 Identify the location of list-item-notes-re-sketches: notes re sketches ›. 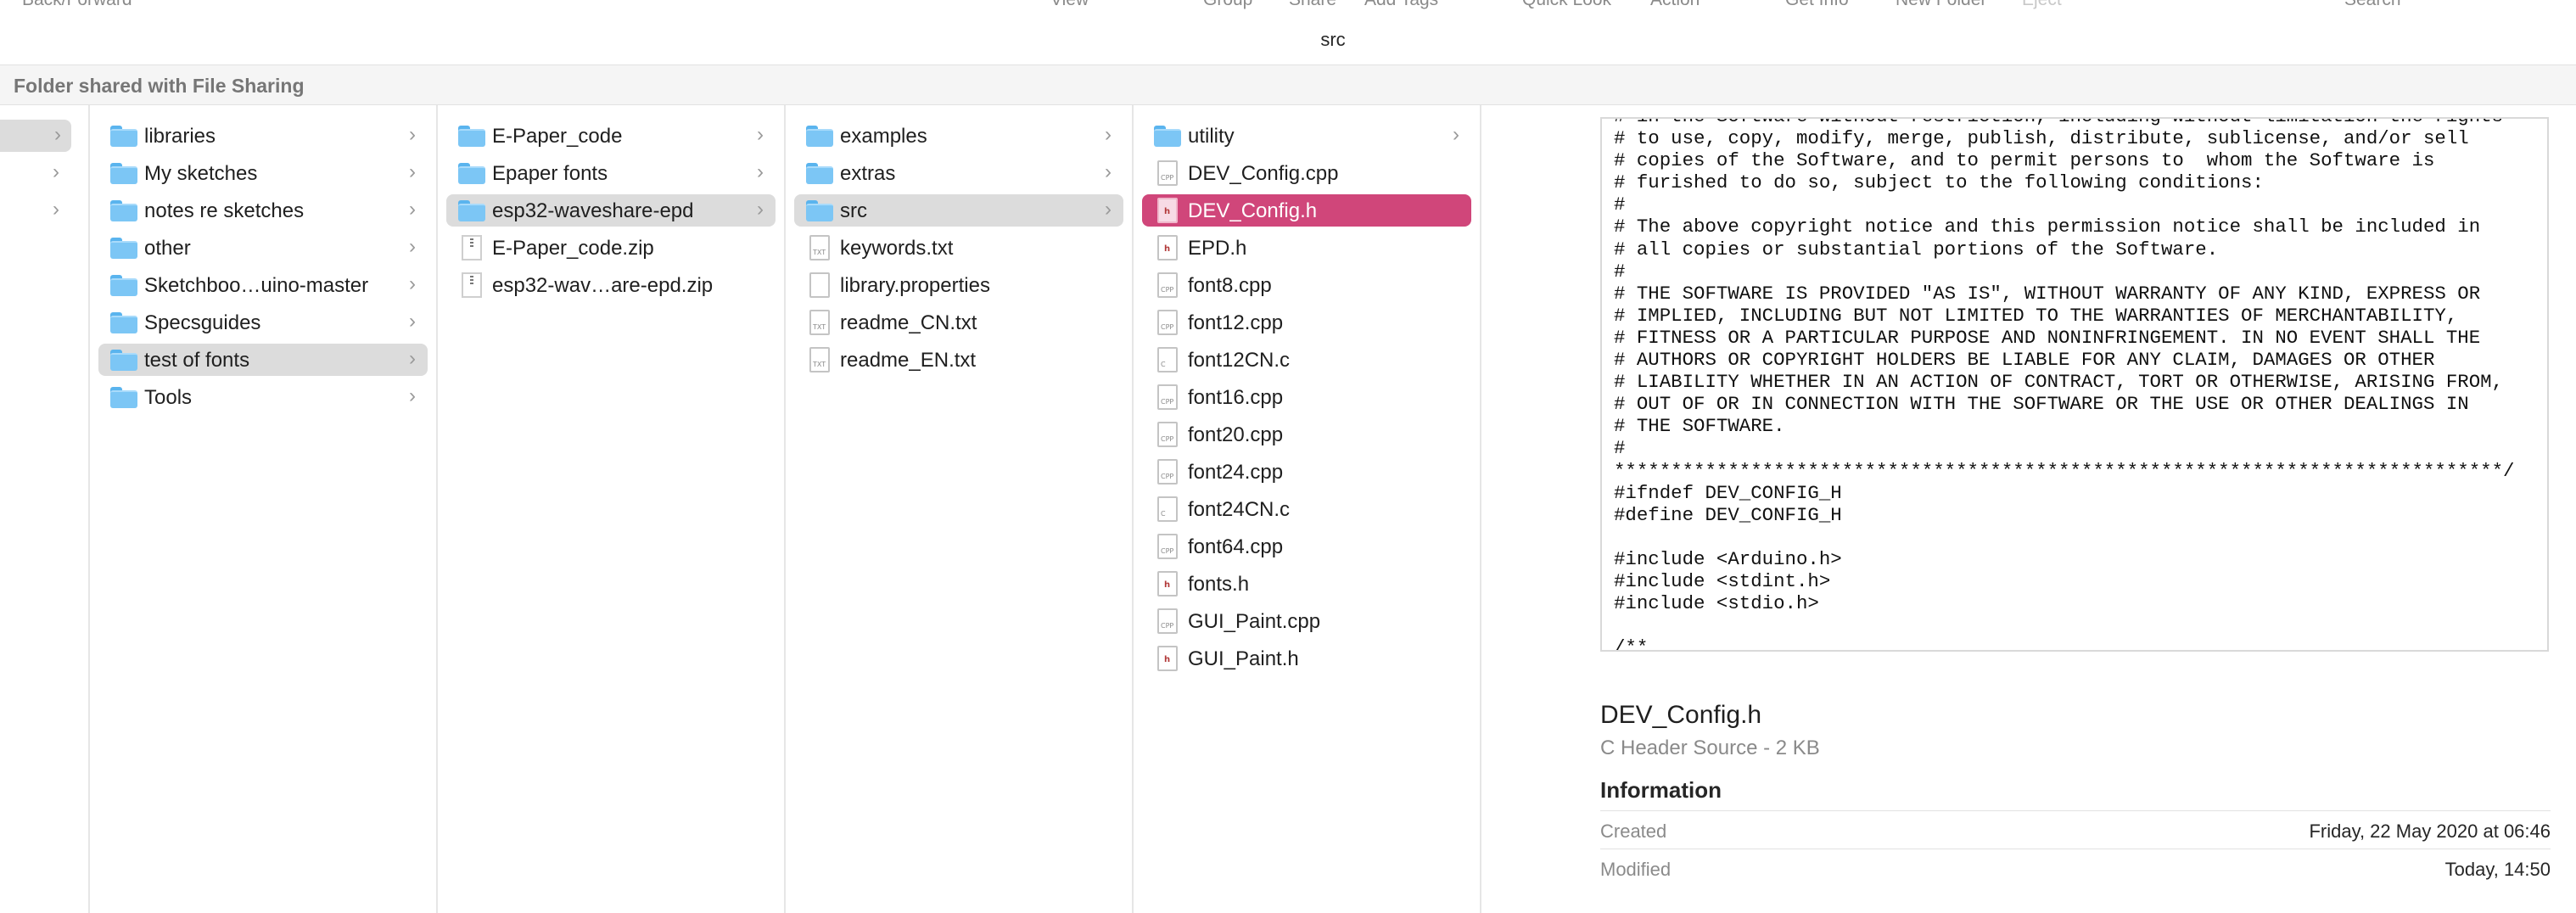
(263, 210).